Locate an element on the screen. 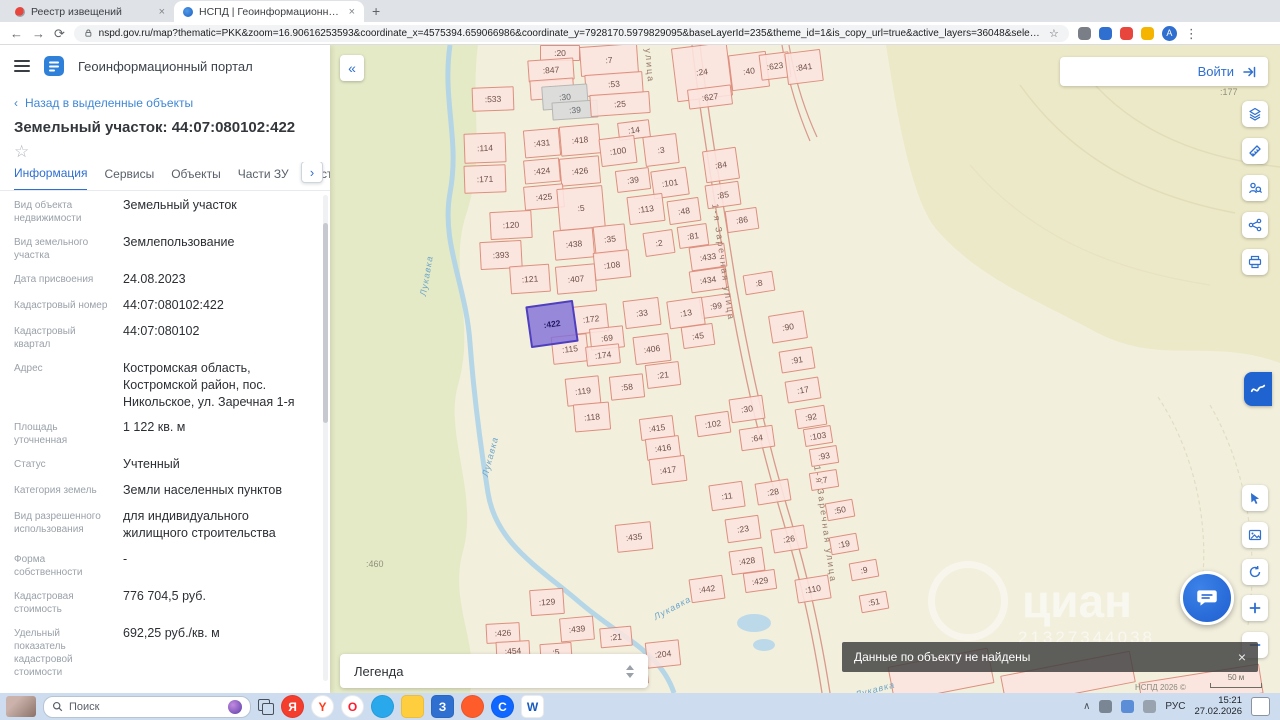 Image resolution: width=1280 pixels, height=720 pixels. info-row-label: Форма собственности is located at coordinates (48, 565).